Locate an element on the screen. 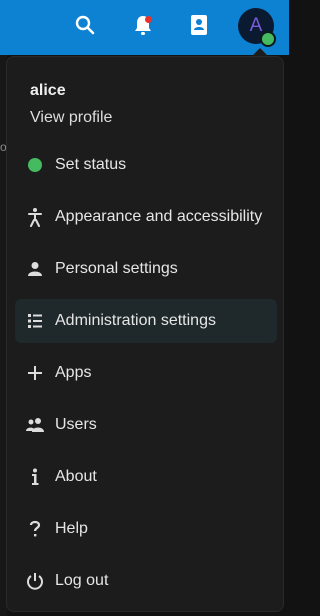 The width and height of the screenshot is (320, 616). person-icon is located at coordinates (35, 269).